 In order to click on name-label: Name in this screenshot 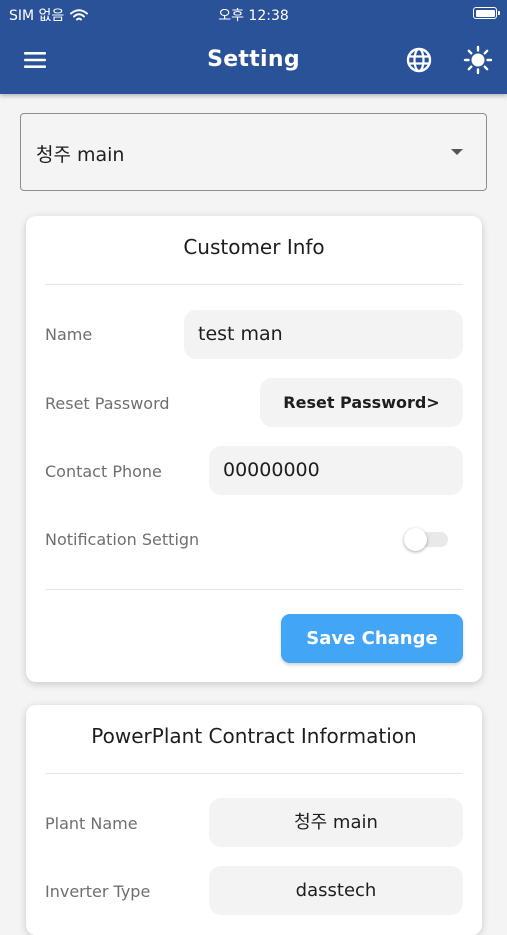, I will do `click(69, 334)`.